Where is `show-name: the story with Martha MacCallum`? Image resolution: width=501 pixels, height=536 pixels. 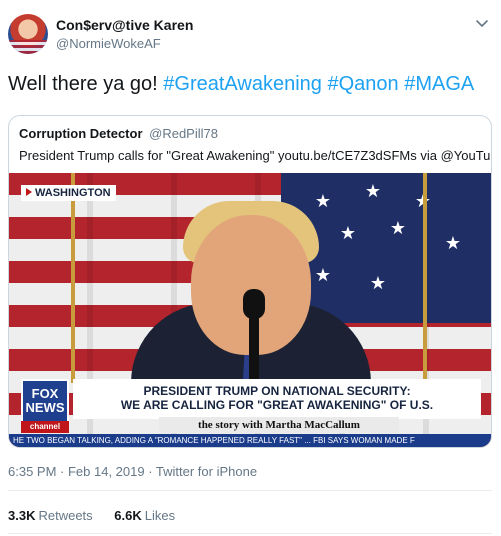
show-name: the story with Martha MacCallum is located at coordinates (279, 425).